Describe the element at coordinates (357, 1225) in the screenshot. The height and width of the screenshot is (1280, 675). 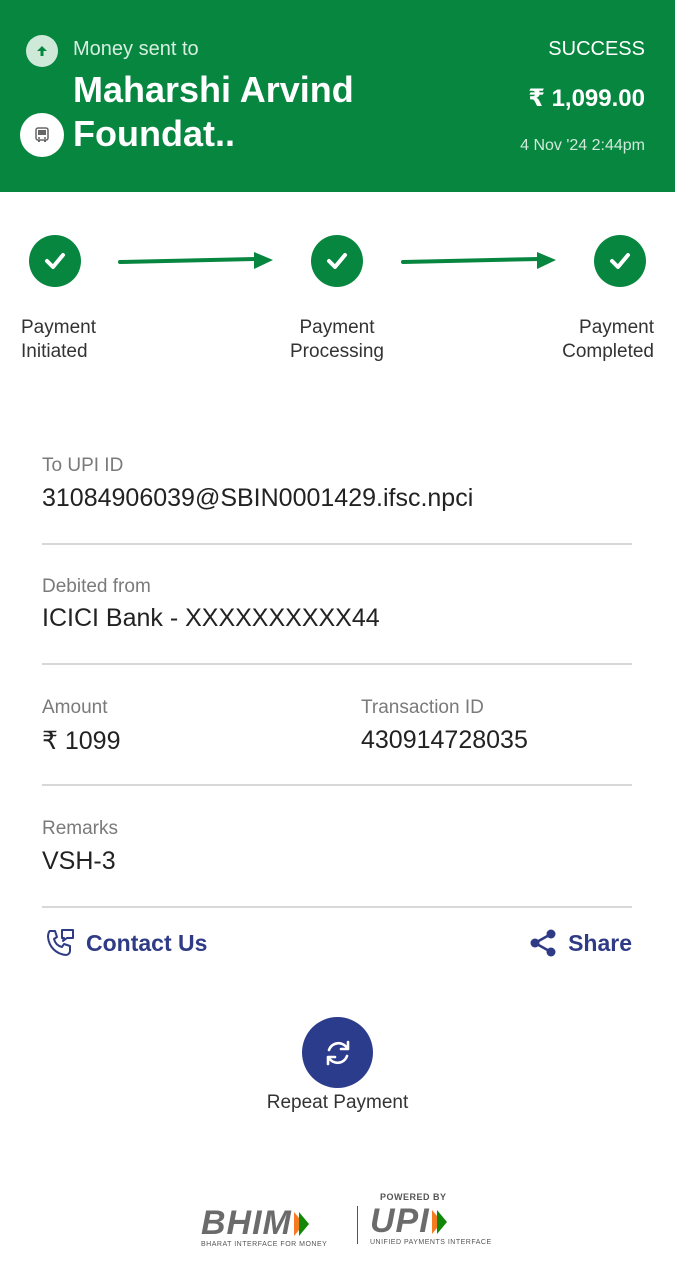
I see `logo-separator` at that location.